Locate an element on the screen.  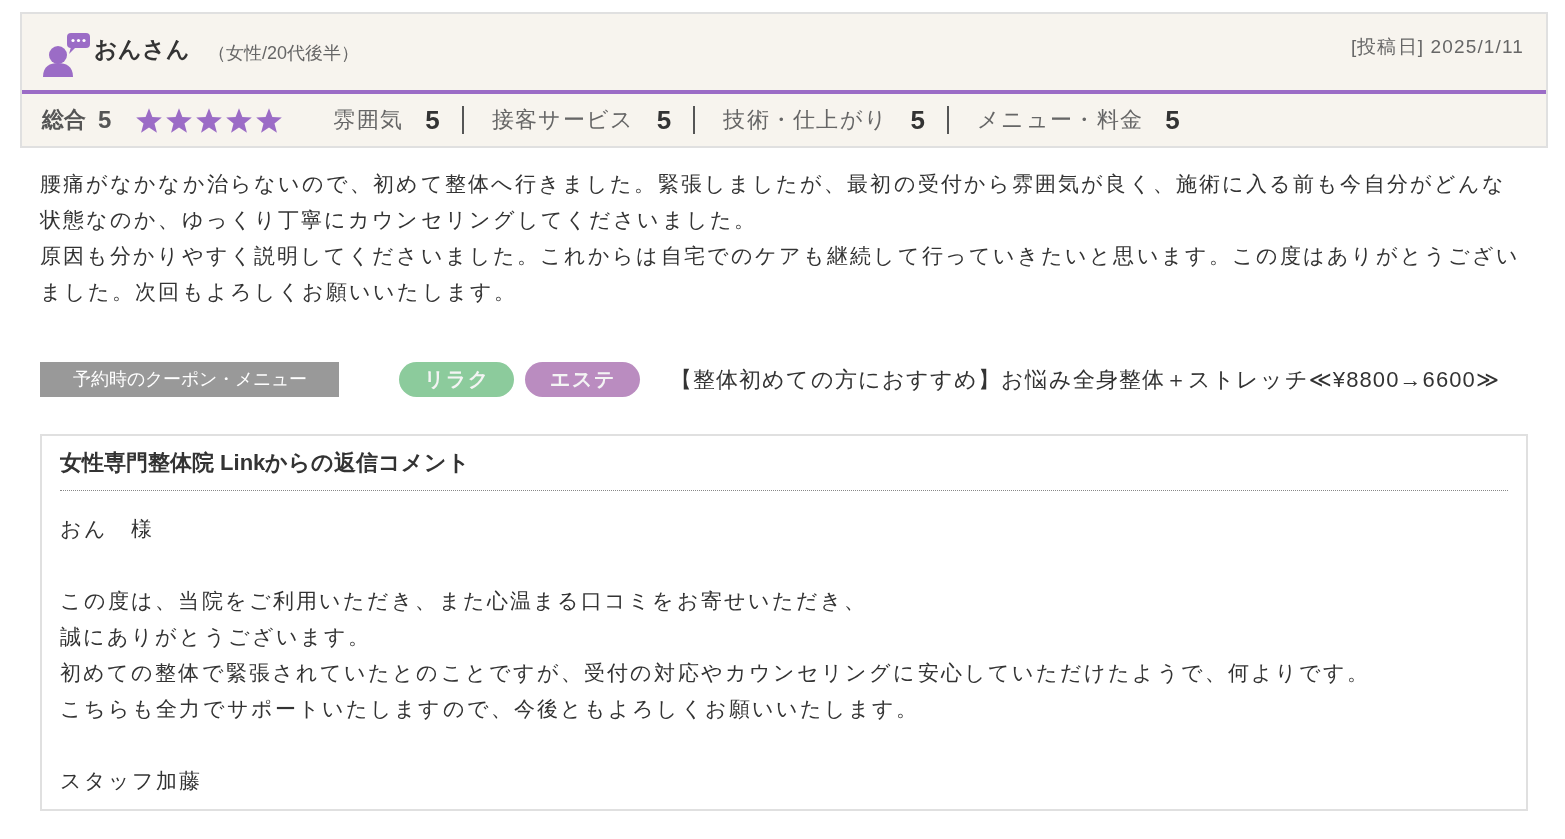
overall-score: 5 is located at coordinates (105, 120).